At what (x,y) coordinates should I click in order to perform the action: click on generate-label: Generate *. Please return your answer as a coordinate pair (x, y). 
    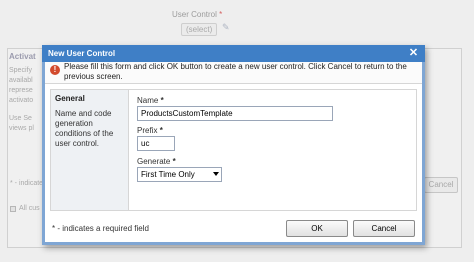
    Looking at the image, I should click on (156, 161).